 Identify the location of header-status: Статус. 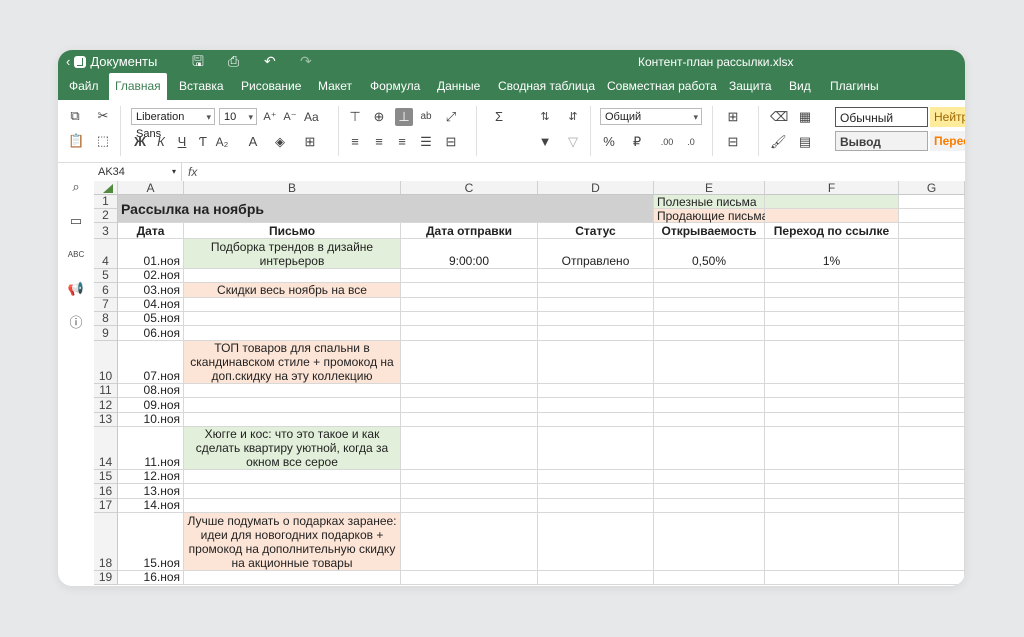
(596, 231).